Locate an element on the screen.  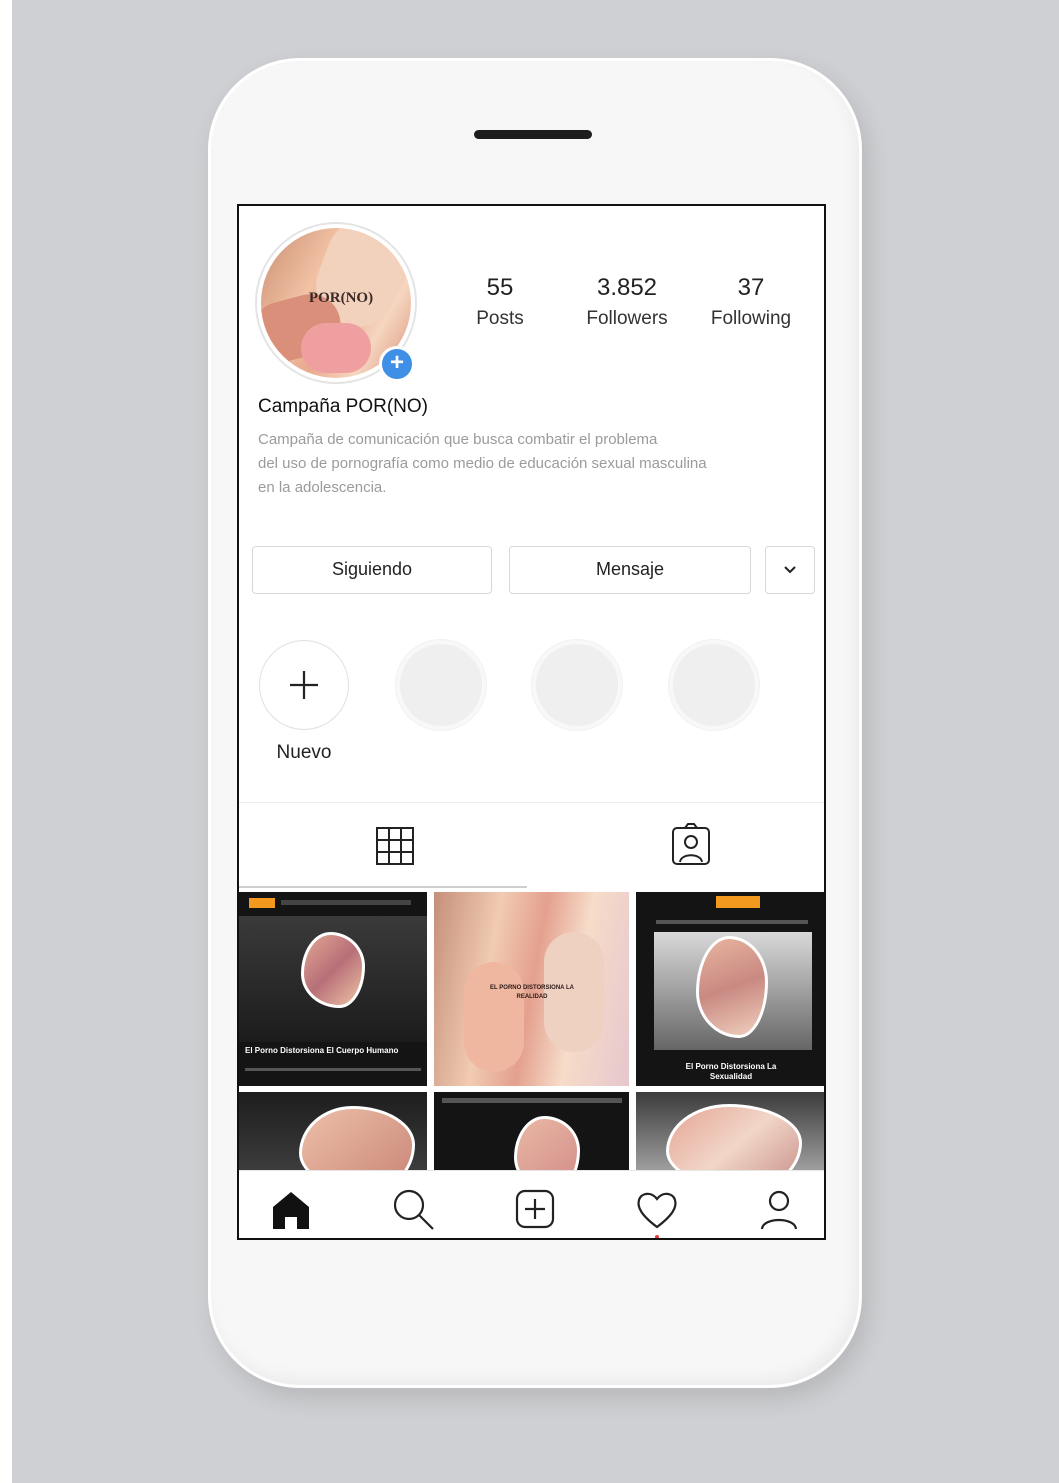
plus-icon is located at coordinates (304, 685).